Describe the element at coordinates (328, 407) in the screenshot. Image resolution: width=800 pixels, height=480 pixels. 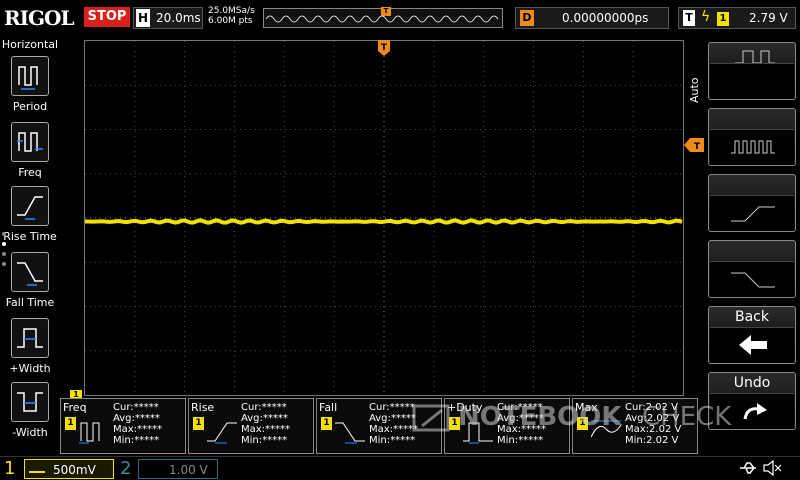
I see `measurement-name: Fall` at that location.